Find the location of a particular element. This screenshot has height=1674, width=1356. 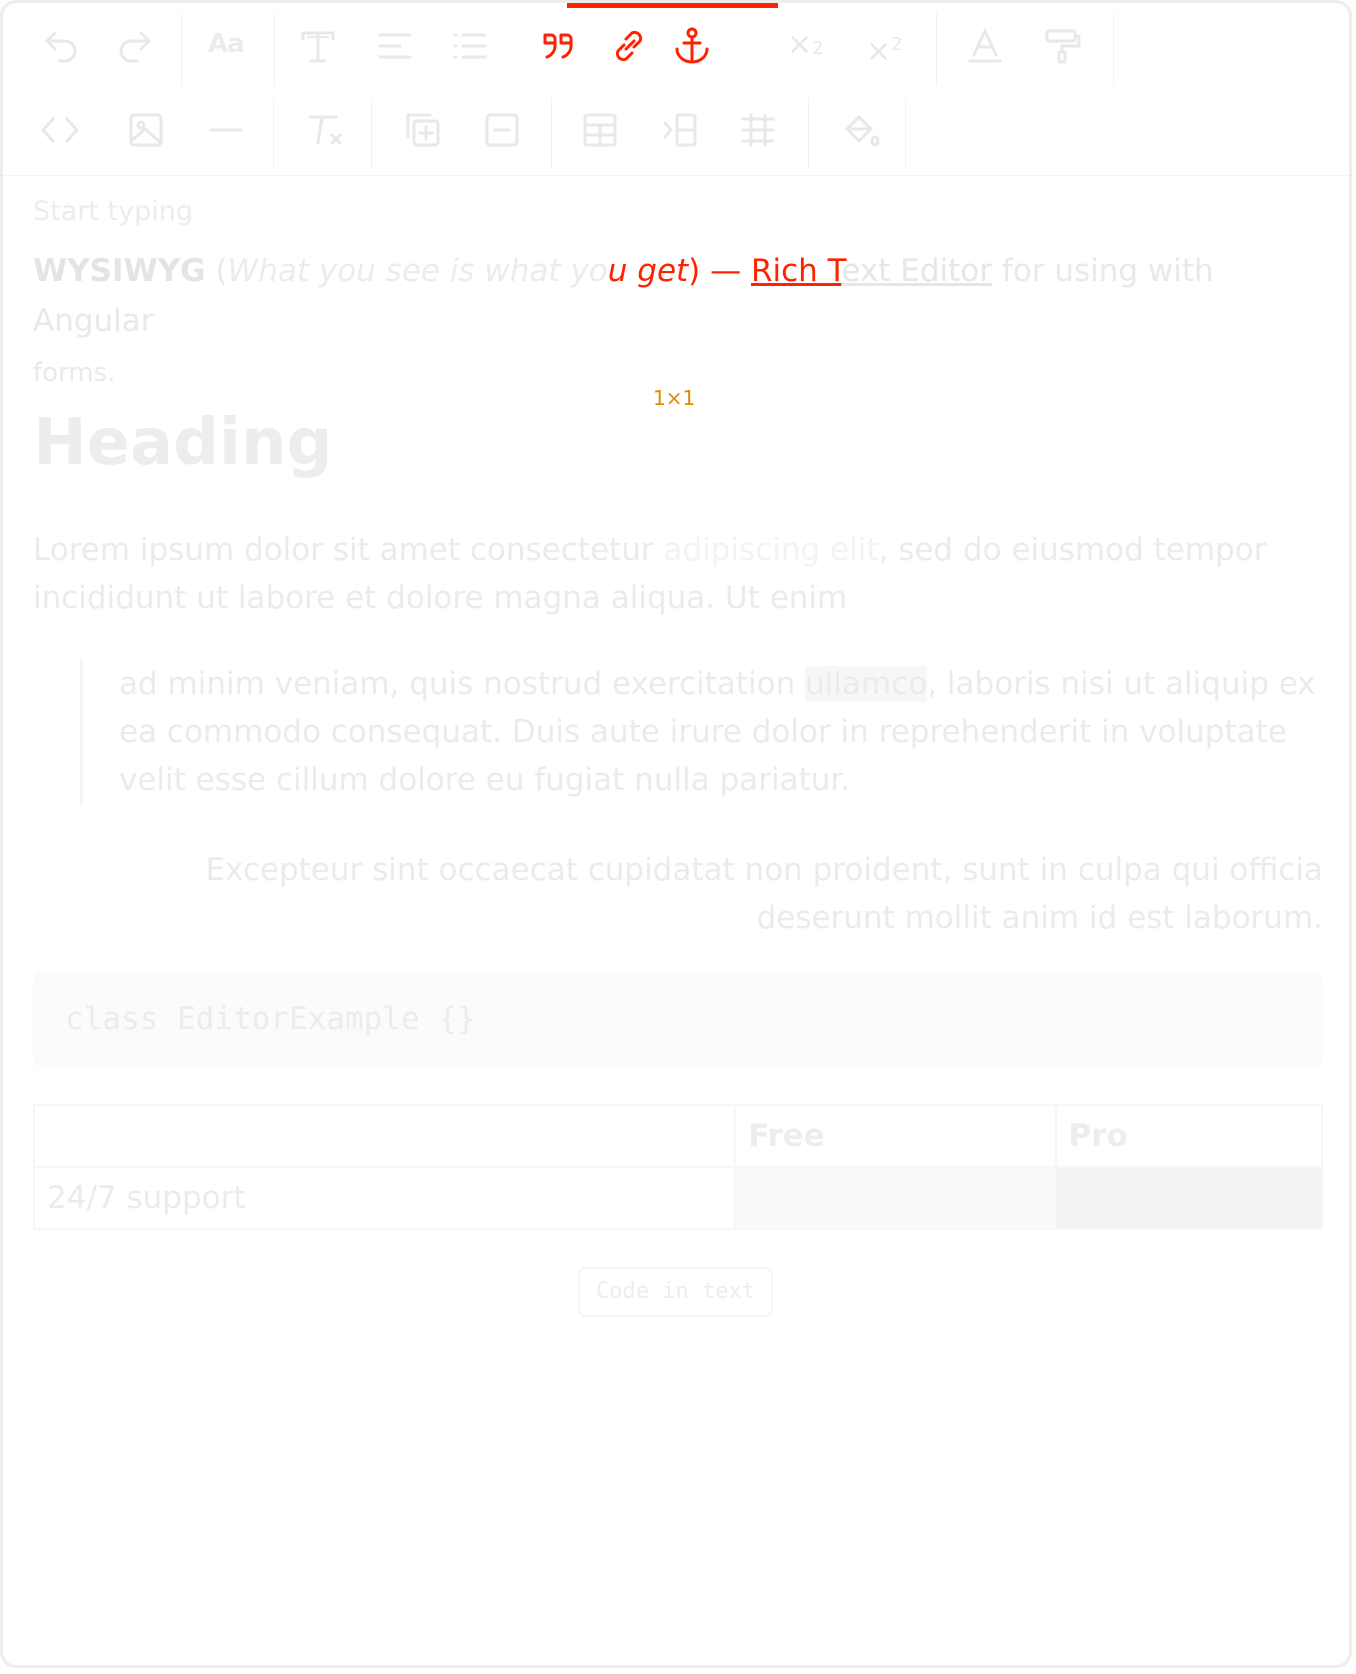

inline-code: Code in text is located at coordinates (675, 1292).